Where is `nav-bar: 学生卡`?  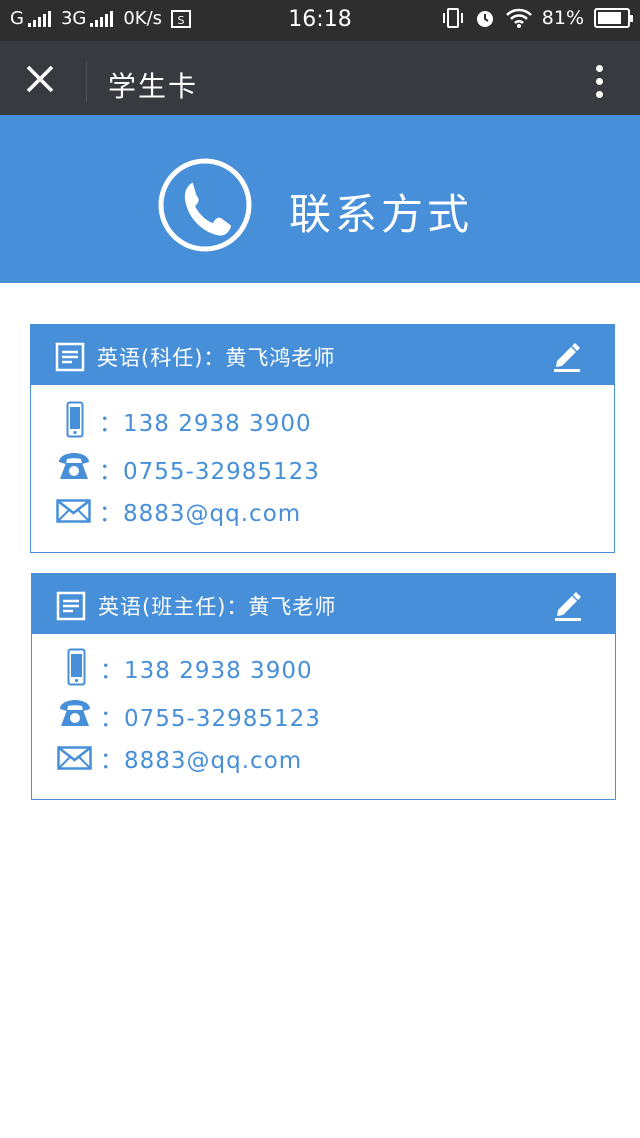
nav-bar: 学生卡 is located at coordinates (320, 78).